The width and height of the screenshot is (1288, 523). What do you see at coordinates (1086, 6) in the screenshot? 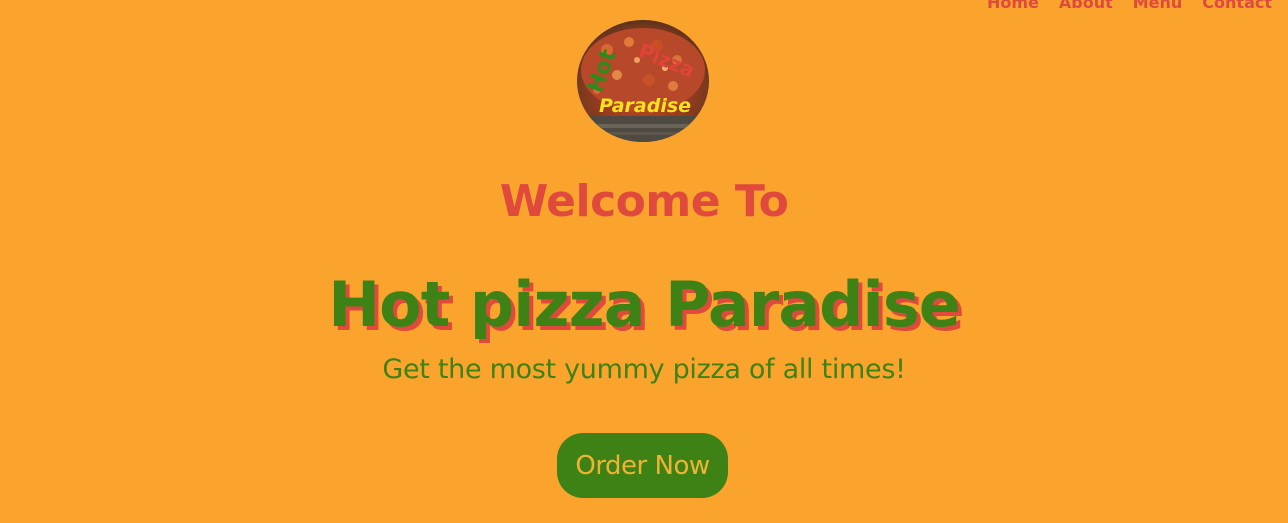
I see `nav-about-link: About` at bounding box center [1086, 6].